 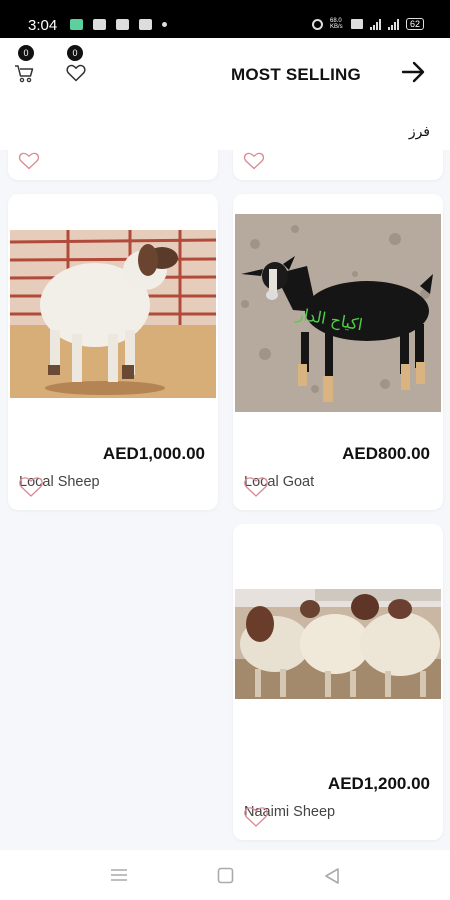 I want to click on sort-button: فرز, so click(x=419, y=131).